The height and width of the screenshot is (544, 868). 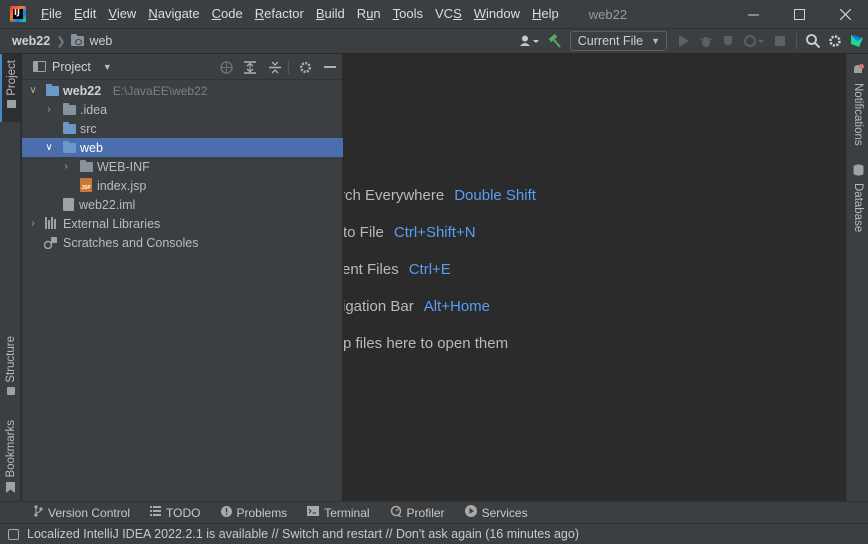 I want to click on left-tool-strip: Project Structure Bookmarks, so click(x=10, y=277).